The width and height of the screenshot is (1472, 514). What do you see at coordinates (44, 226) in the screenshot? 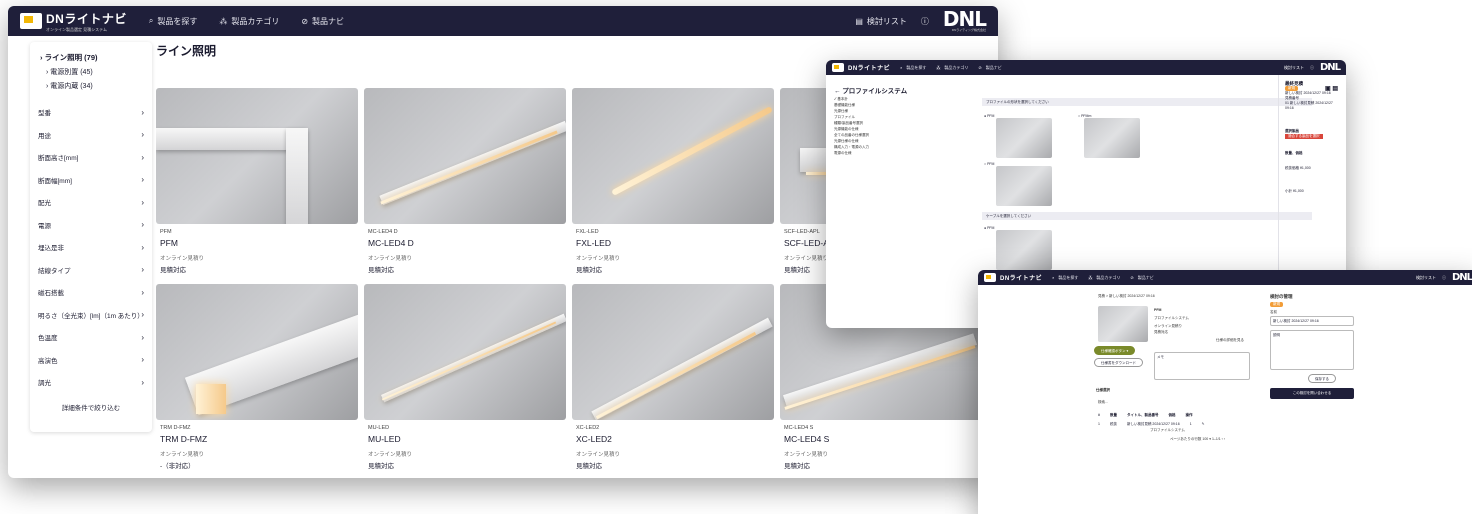
I see `filter-label: 電源` at bounding box center [44, 226].